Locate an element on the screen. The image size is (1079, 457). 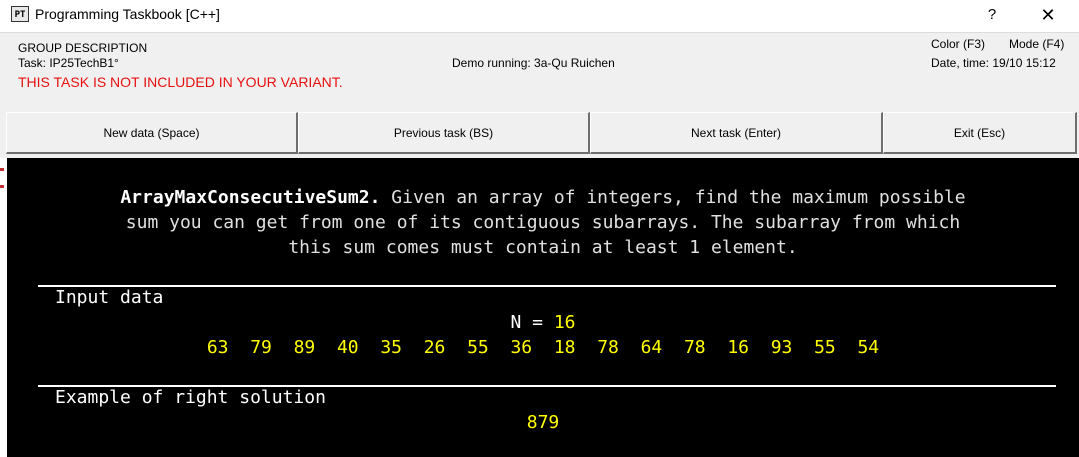
example-result-value: 879 is located at coordinates (543, 422).